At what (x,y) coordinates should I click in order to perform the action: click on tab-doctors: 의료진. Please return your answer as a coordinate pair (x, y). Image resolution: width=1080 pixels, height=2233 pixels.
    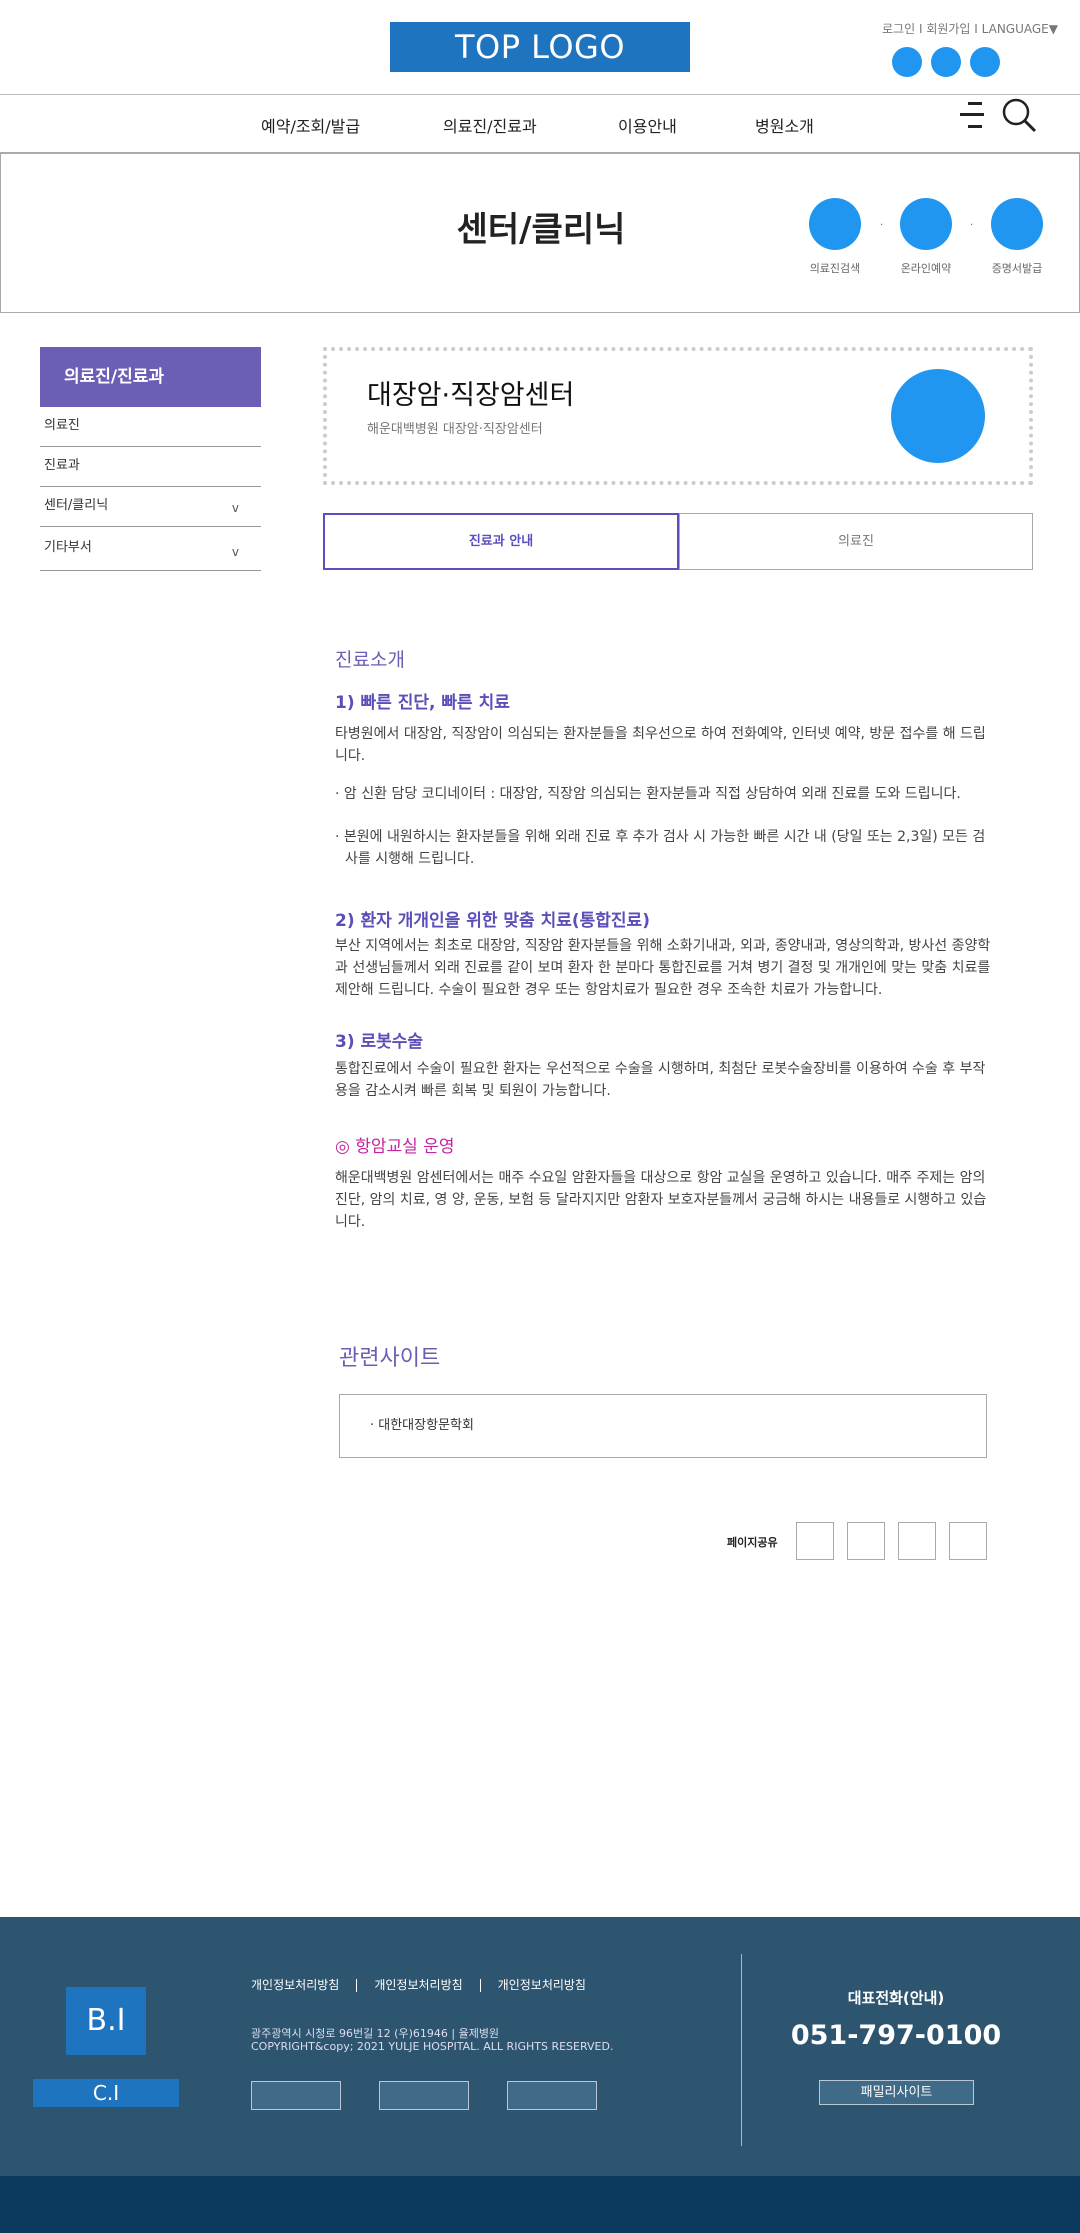
    Looking at the image, I should click on (856, 541).